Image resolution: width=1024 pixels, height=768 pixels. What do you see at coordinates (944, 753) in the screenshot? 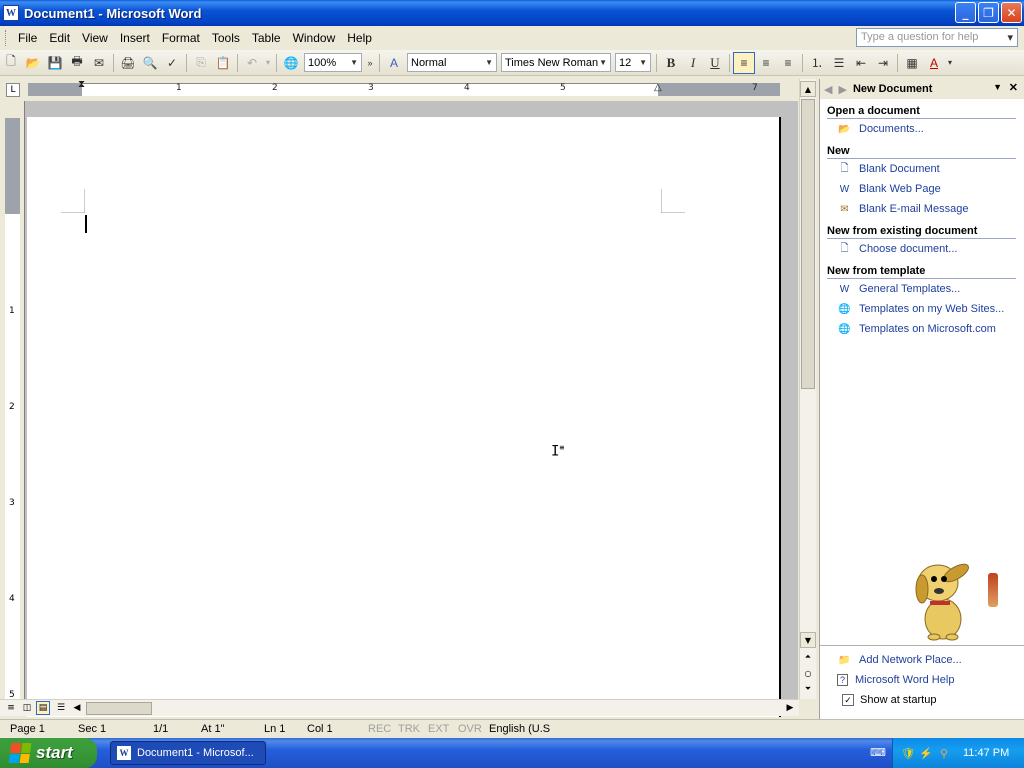
I see `search-icon: ⚲` at bounding box center [944, 753].